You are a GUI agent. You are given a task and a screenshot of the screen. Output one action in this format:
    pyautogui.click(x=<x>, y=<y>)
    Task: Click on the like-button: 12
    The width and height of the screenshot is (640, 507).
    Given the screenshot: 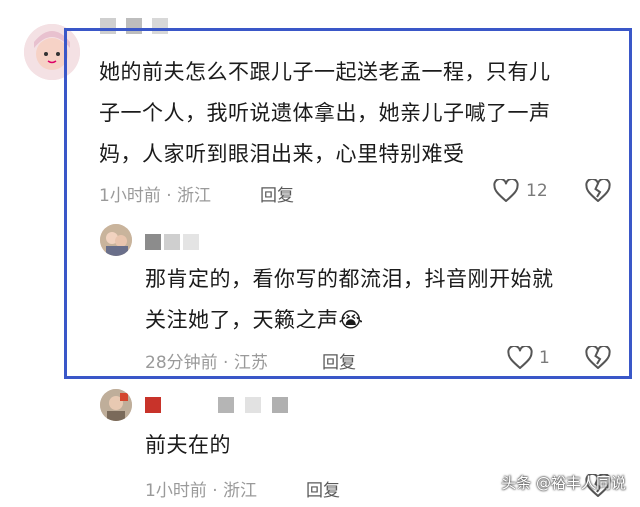 What is the action you would take?
    pyautogui.click(x=523, y=192)
    